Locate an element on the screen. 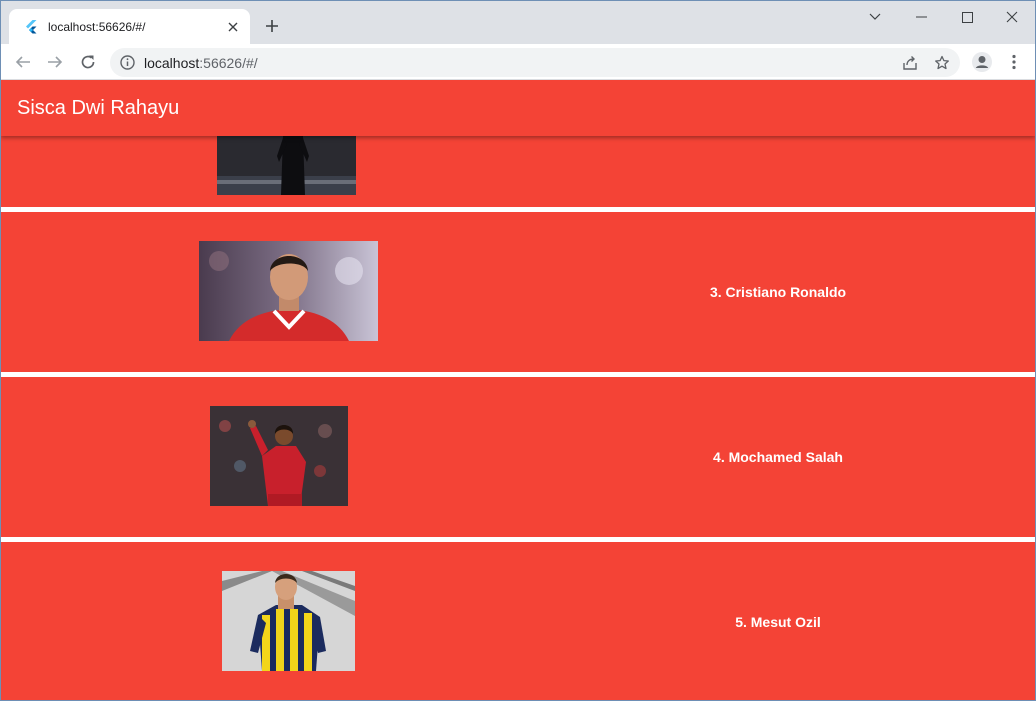 The height and width of the screenshot is (701, 1036). tab-title: localhost:56626/#/ is located at coordinates (97, 26).